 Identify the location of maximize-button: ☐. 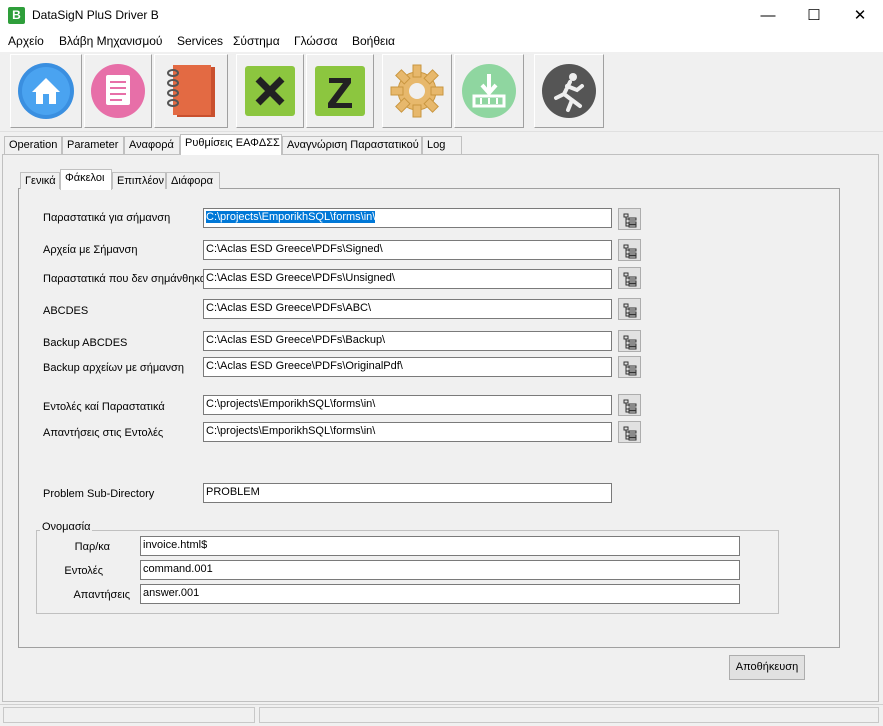
(814, 15).